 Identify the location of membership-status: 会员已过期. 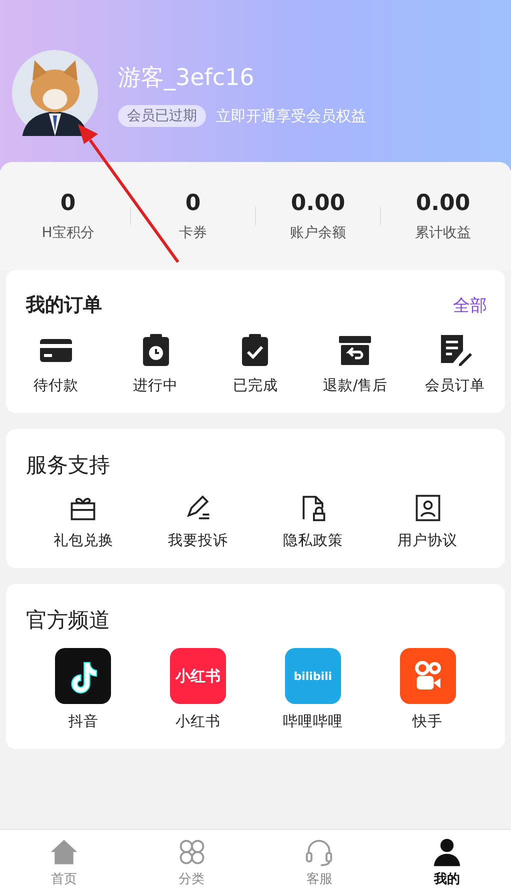
(162, 116).